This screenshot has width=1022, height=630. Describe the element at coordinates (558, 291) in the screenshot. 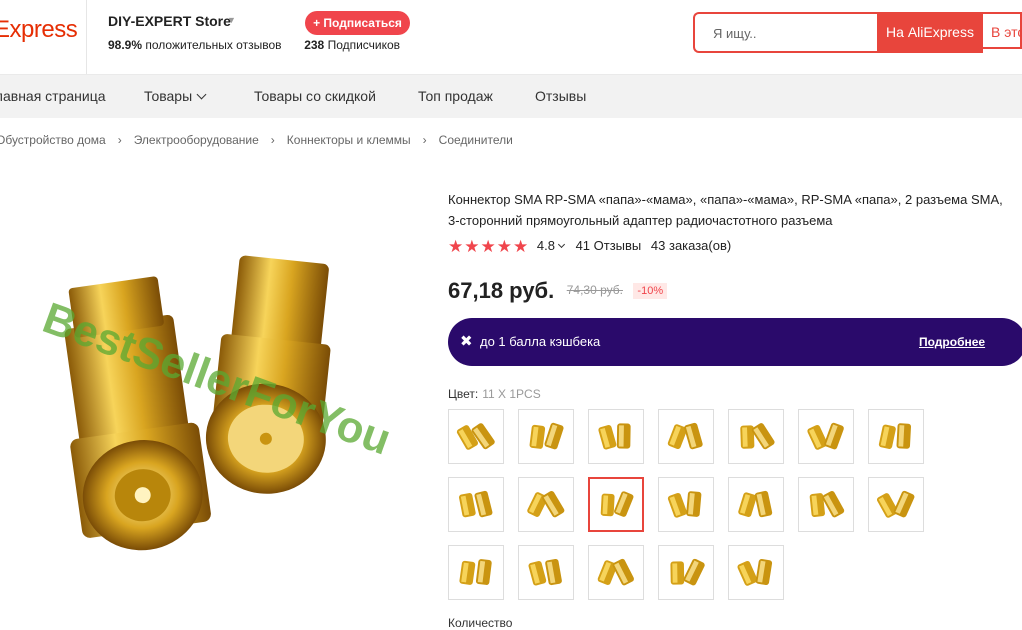

I see `price-row: 67,18 руб. 74,30 руб. -10%` at that location.